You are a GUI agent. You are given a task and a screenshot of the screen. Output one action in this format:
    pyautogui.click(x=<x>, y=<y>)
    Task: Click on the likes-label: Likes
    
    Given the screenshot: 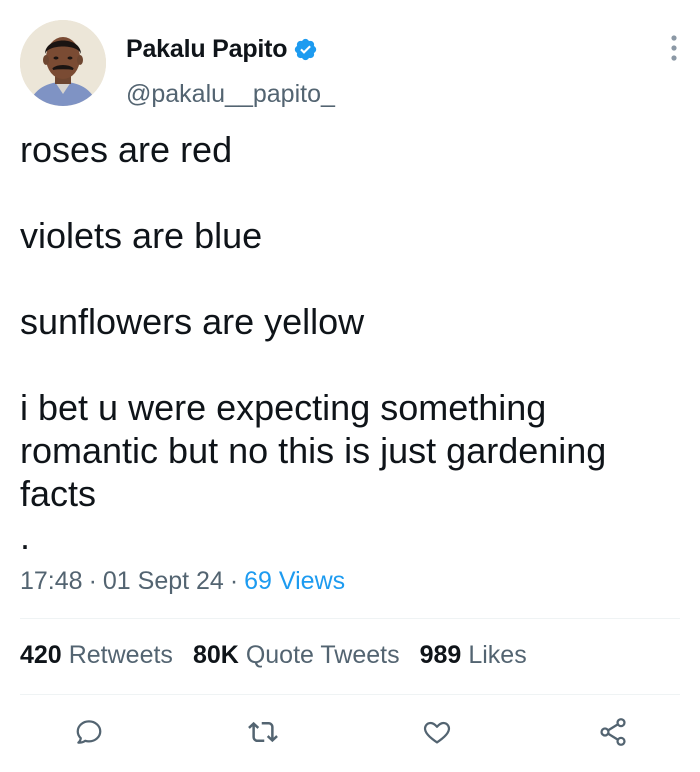 What is the action you would take?
    pyautogui.click(x=497, y=655)
    